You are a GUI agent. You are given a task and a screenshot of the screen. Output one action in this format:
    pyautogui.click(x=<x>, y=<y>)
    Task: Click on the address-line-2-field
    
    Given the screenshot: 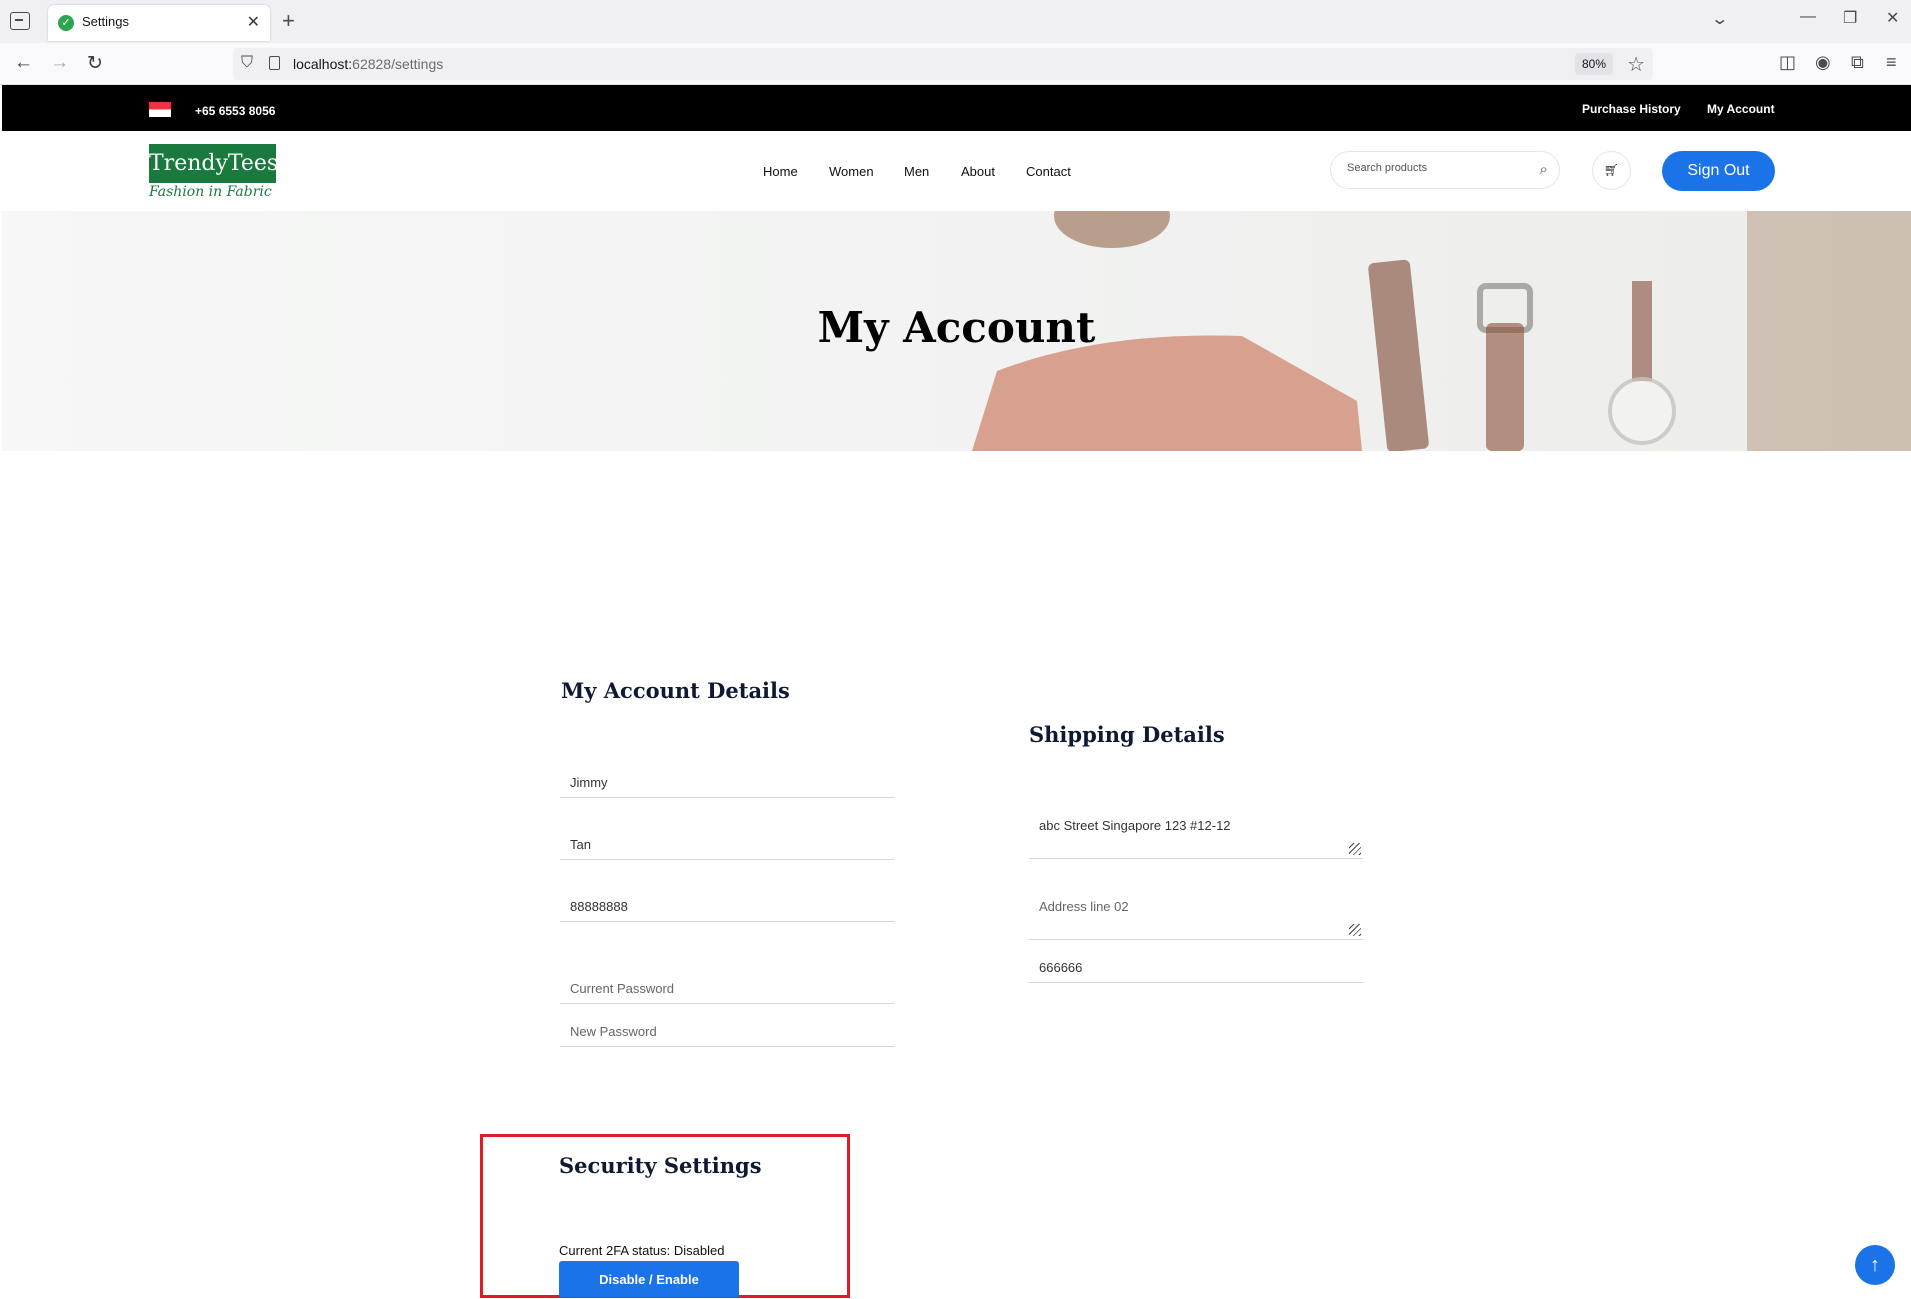 What is the action you would take?
    pyautogui.click(x=1196, y=918)
    